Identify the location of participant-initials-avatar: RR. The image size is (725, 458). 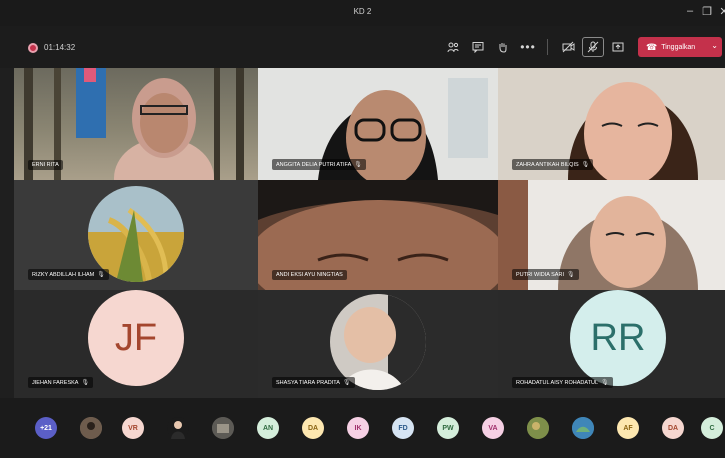
(618, 338).